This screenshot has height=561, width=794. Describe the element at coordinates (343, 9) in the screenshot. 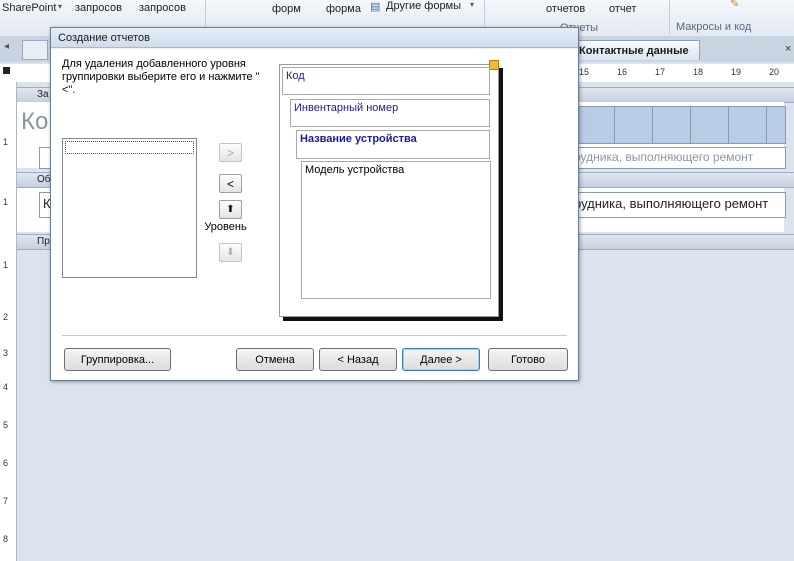

I see `form-label: форма` at that location.